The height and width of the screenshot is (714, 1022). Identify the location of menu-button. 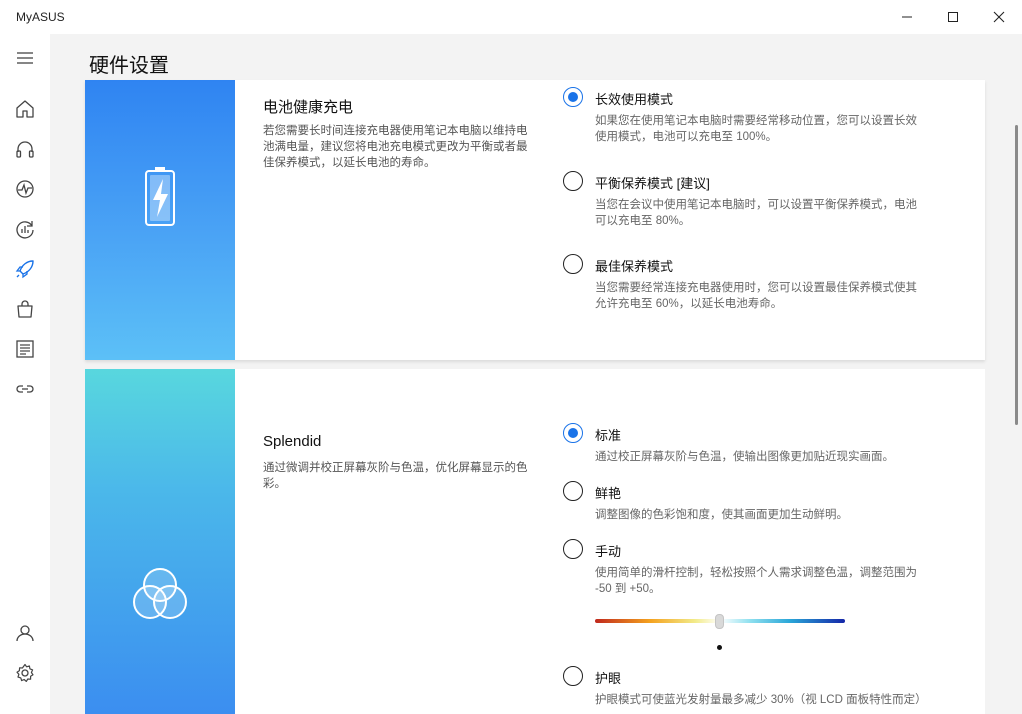
(25, 58).